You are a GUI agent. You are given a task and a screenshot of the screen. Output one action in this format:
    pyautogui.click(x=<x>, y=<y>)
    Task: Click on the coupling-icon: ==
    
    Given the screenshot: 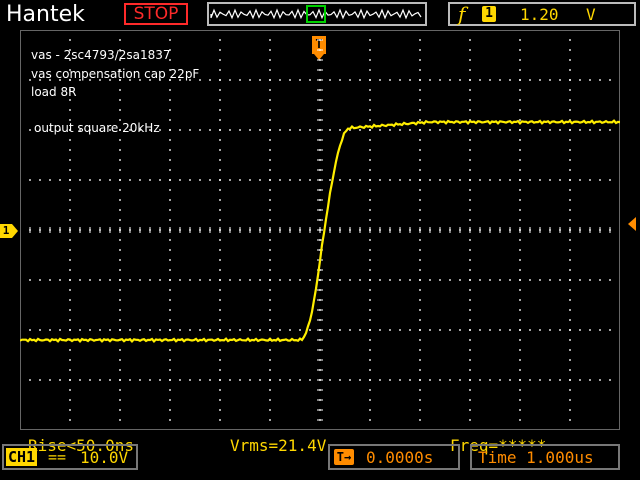 What is the action you would take?
    pyautogui.click(x=57, y=457)
    